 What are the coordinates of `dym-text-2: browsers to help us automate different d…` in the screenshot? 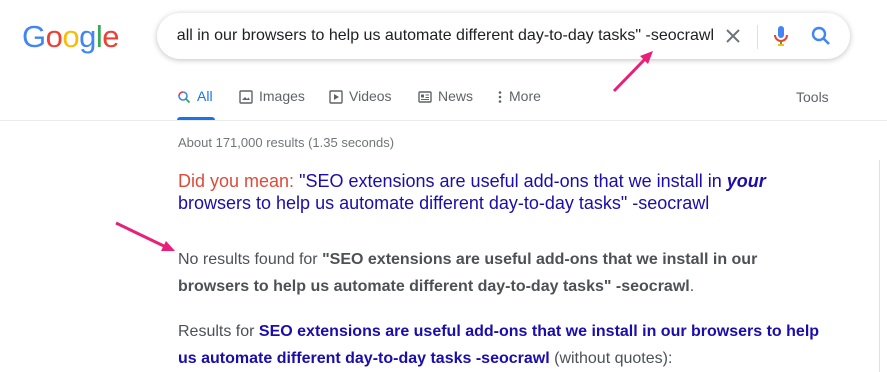 It's located at (444, 203).